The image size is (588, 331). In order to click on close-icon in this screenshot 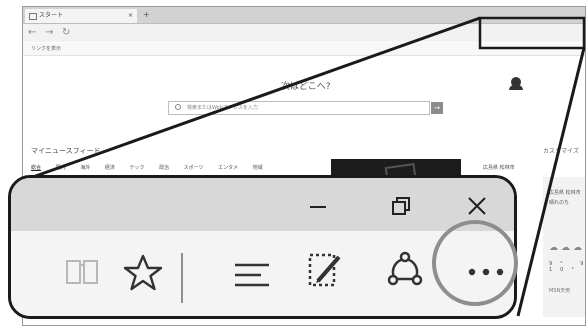, I will do `click(477, 206)`.